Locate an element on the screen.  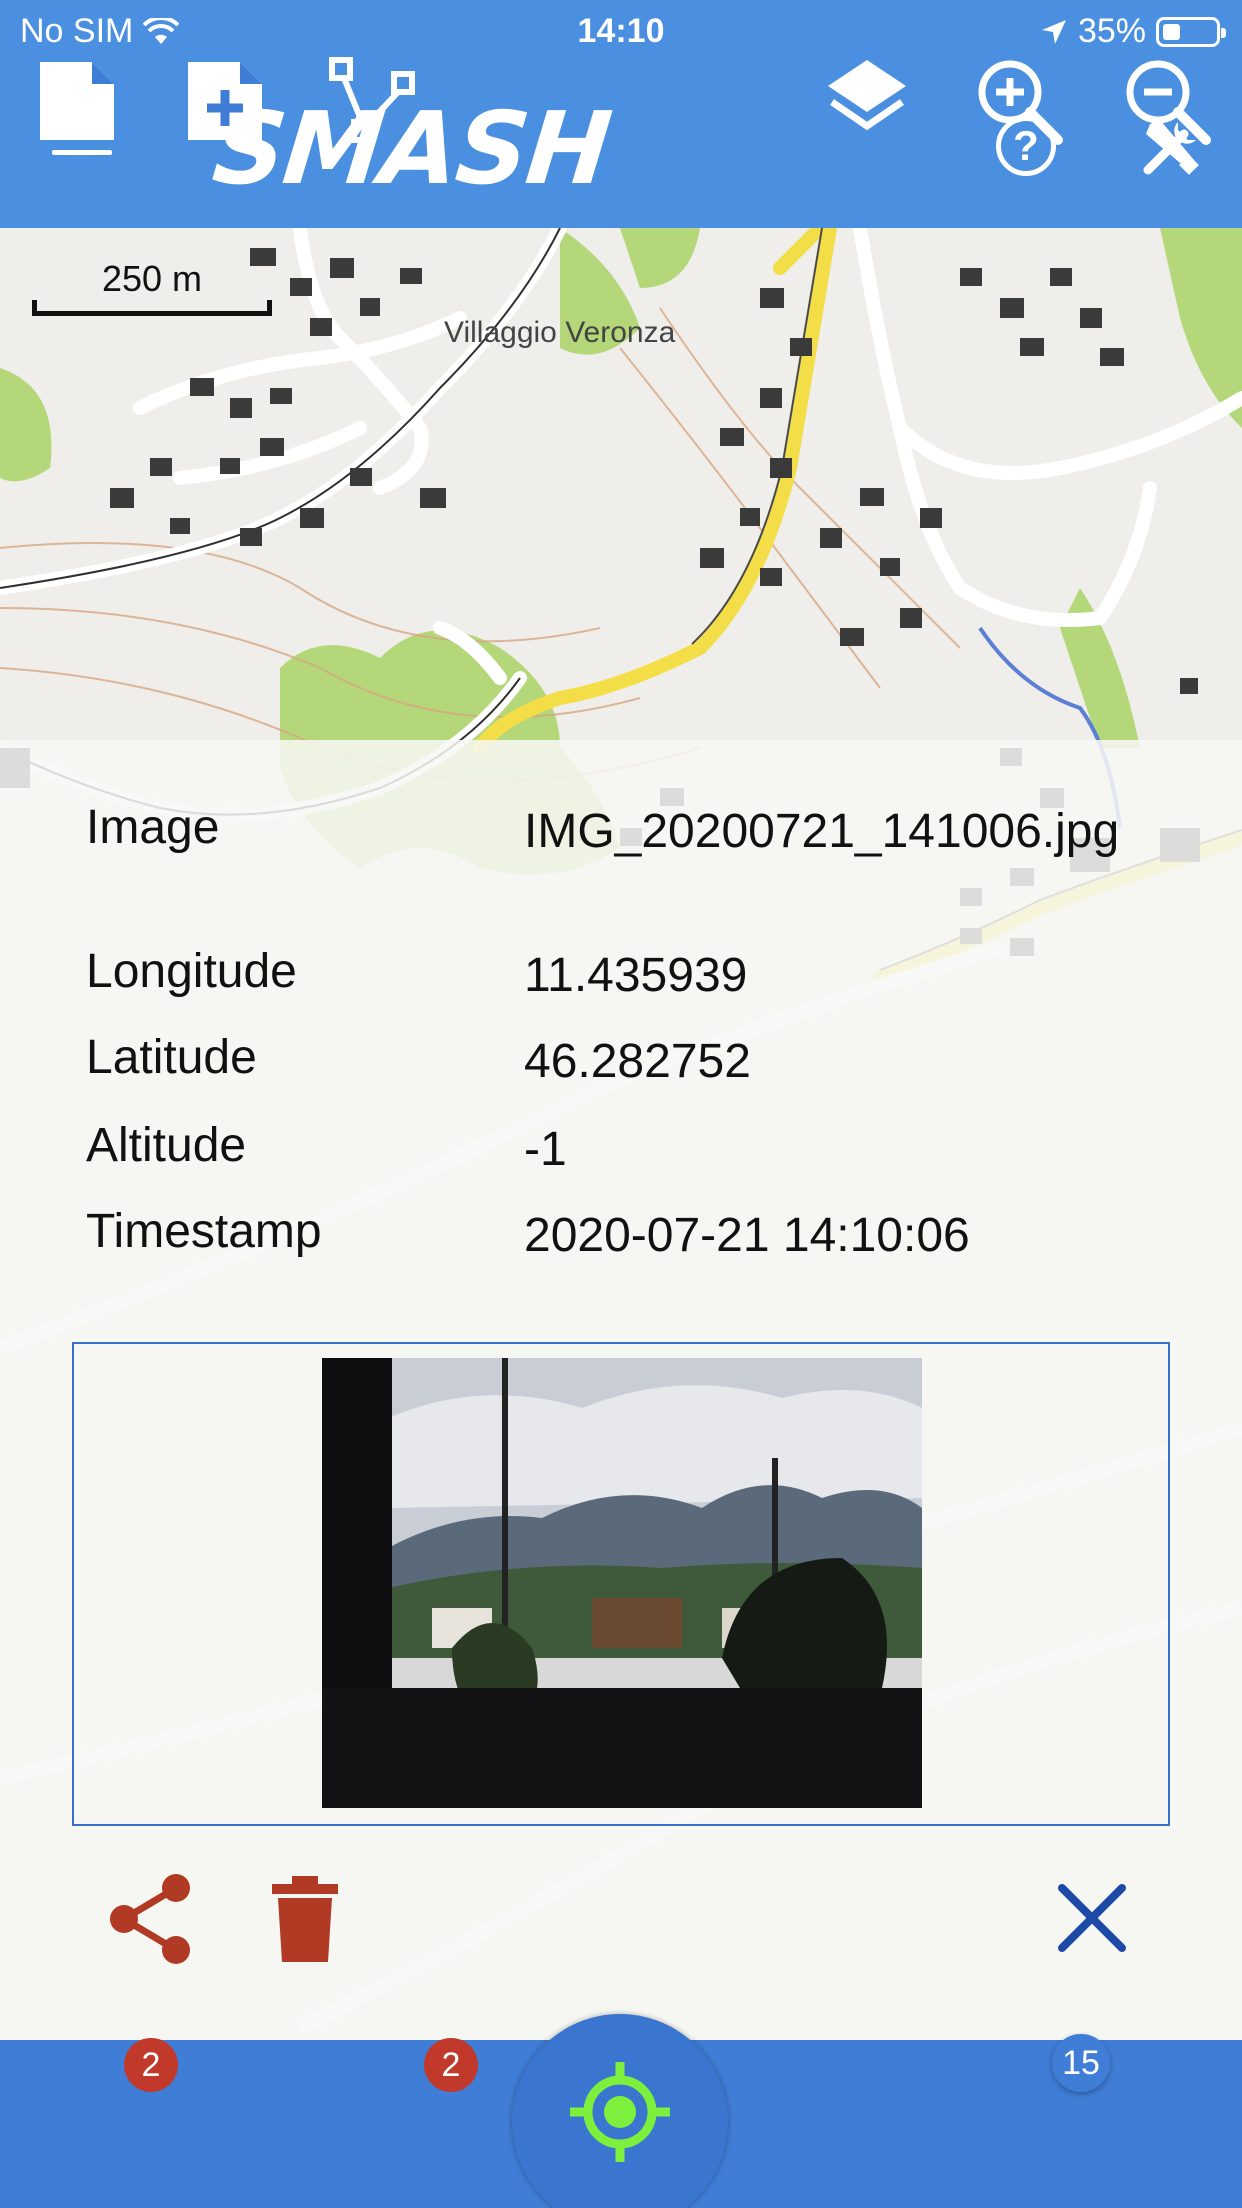
notes-count-badge: 2 is located at coordinates (151, 2065).